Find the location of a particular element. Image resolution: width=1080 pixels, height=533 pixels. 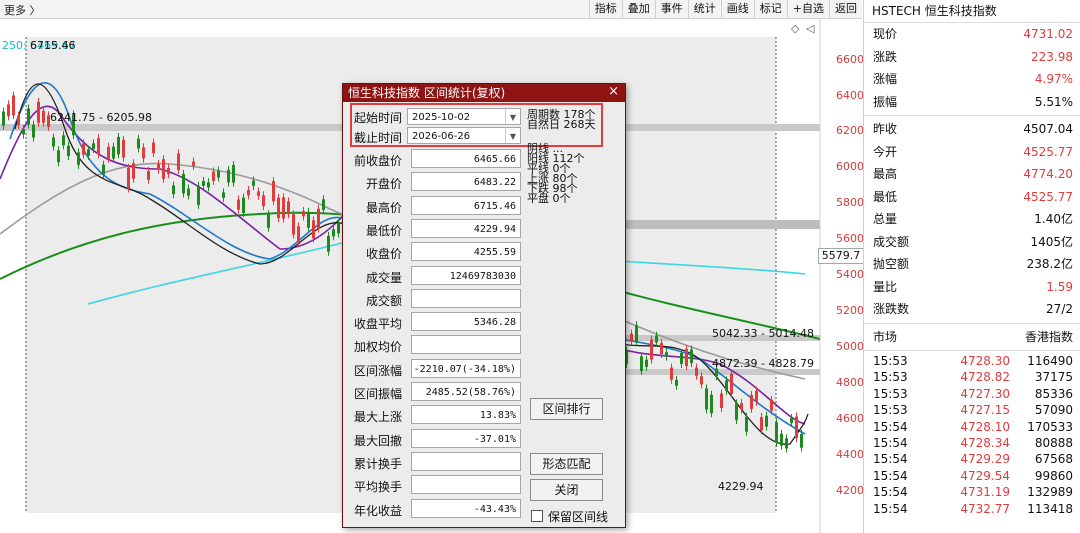

quote-value: 1405亿 is located at coordinates (1051, 241).